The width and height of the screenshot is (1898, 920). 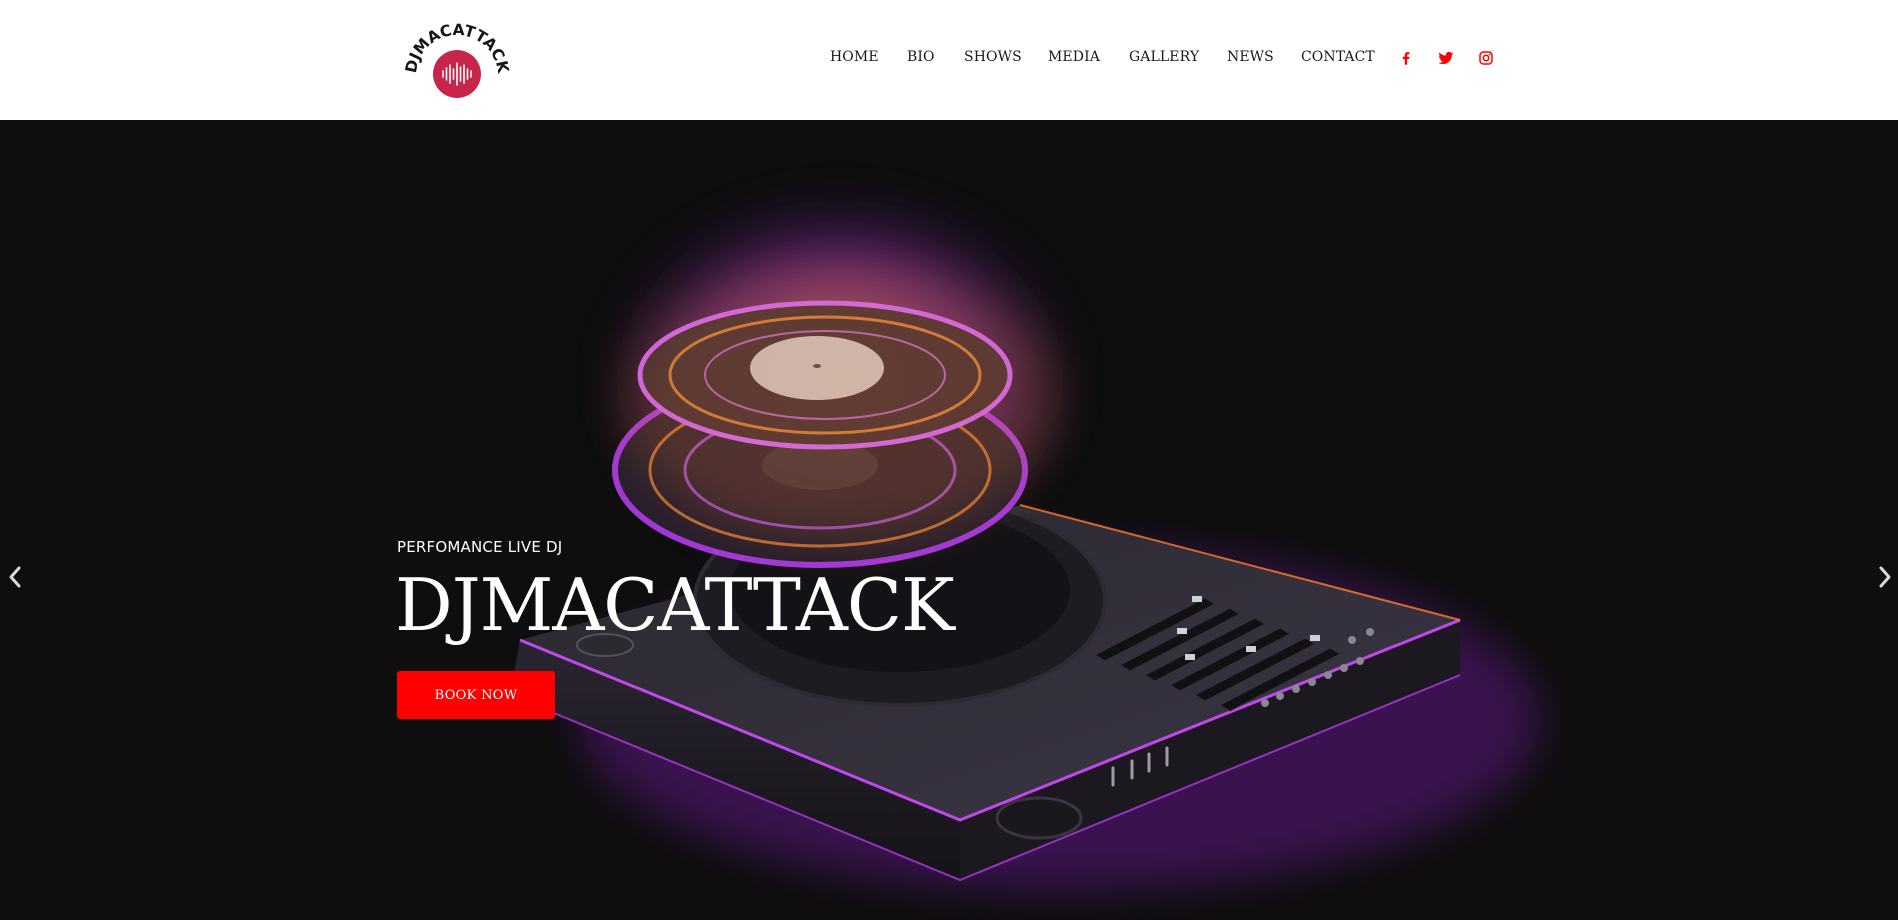 What do you see at coordinates (1250, 57) in the screenshot?
I see `nav-news: NEWS` at bounding box center [1250, 57].